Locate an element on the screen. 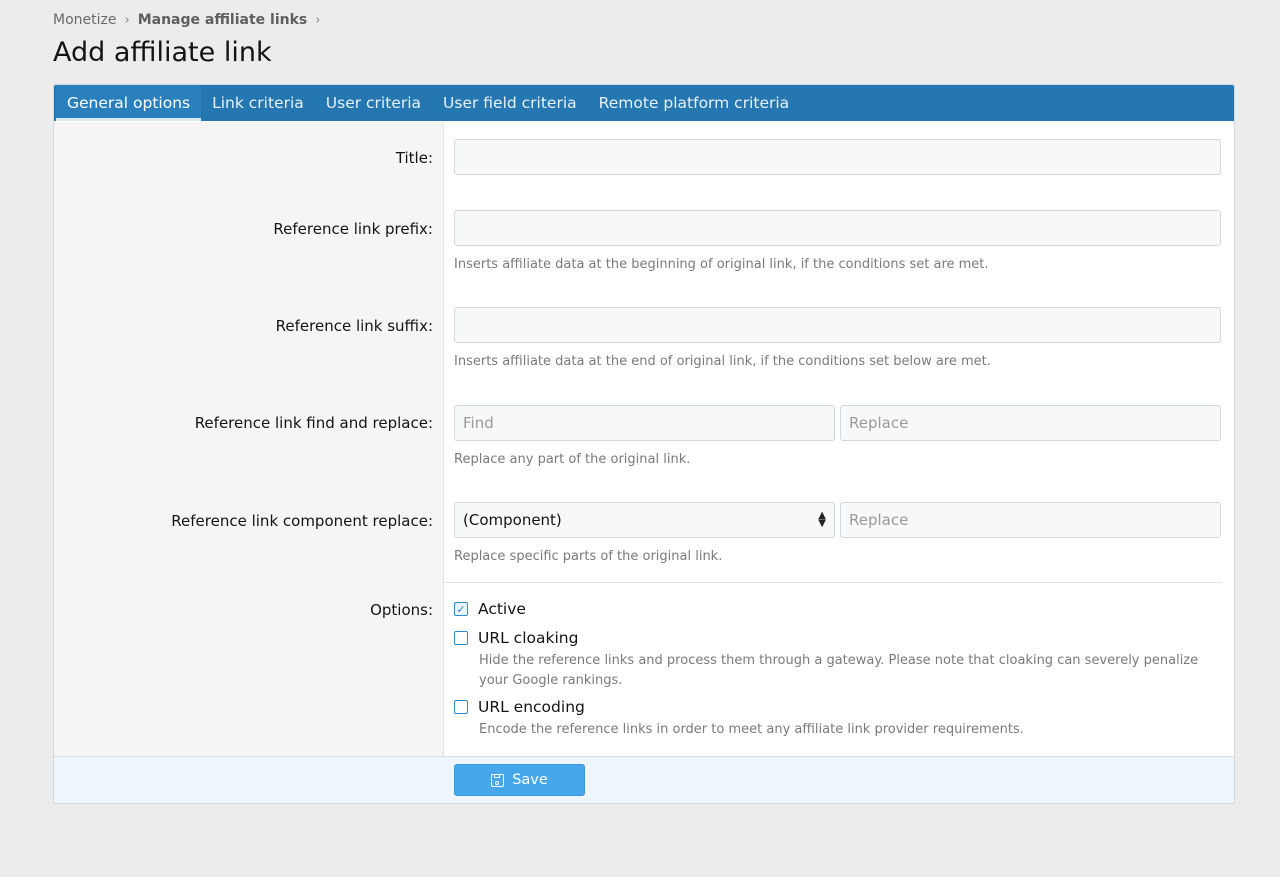 The image size is (1280, 877). component-select-value: (Component) is located at coordinates (512, 520).